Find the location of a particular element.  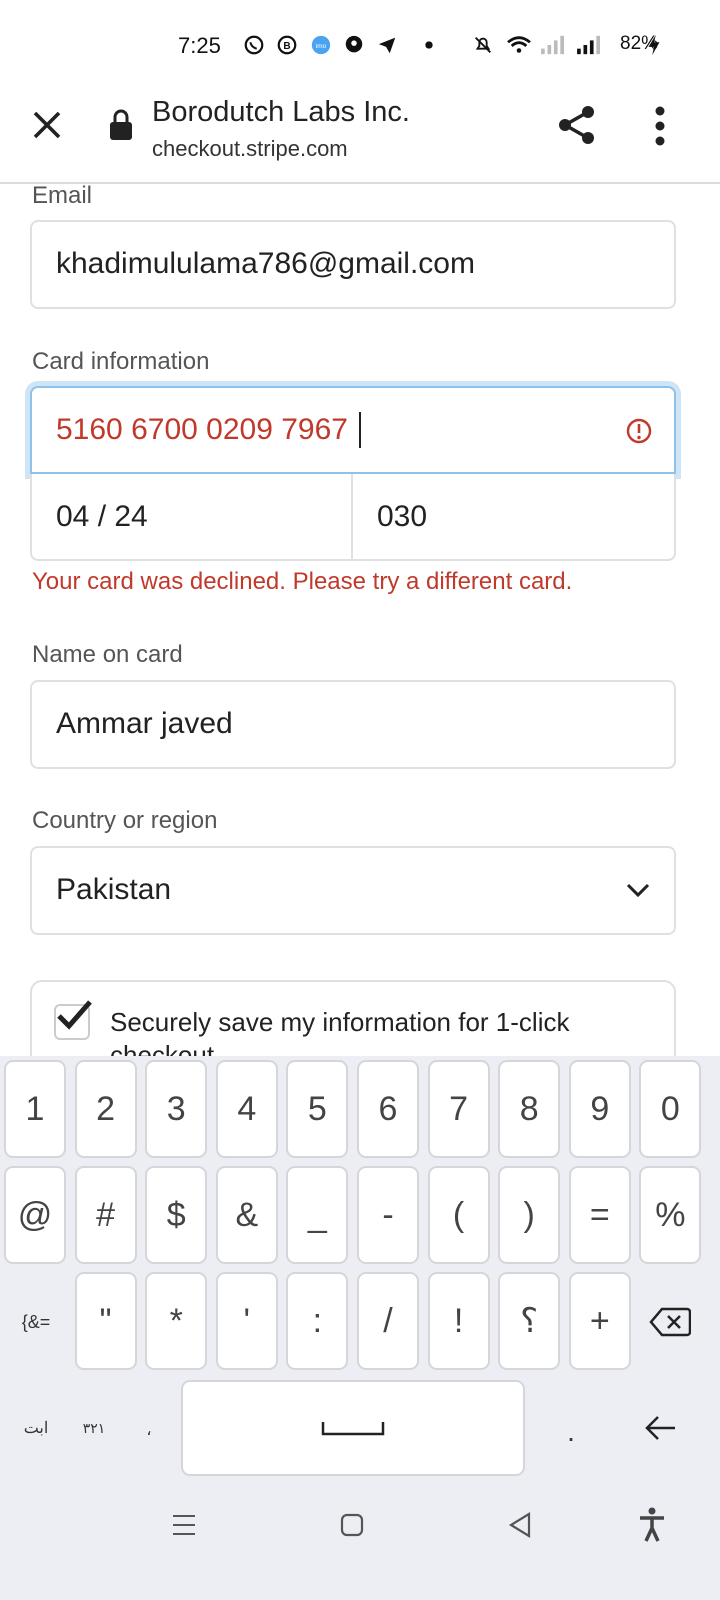

key-space is located at coordinates (353, 1428).